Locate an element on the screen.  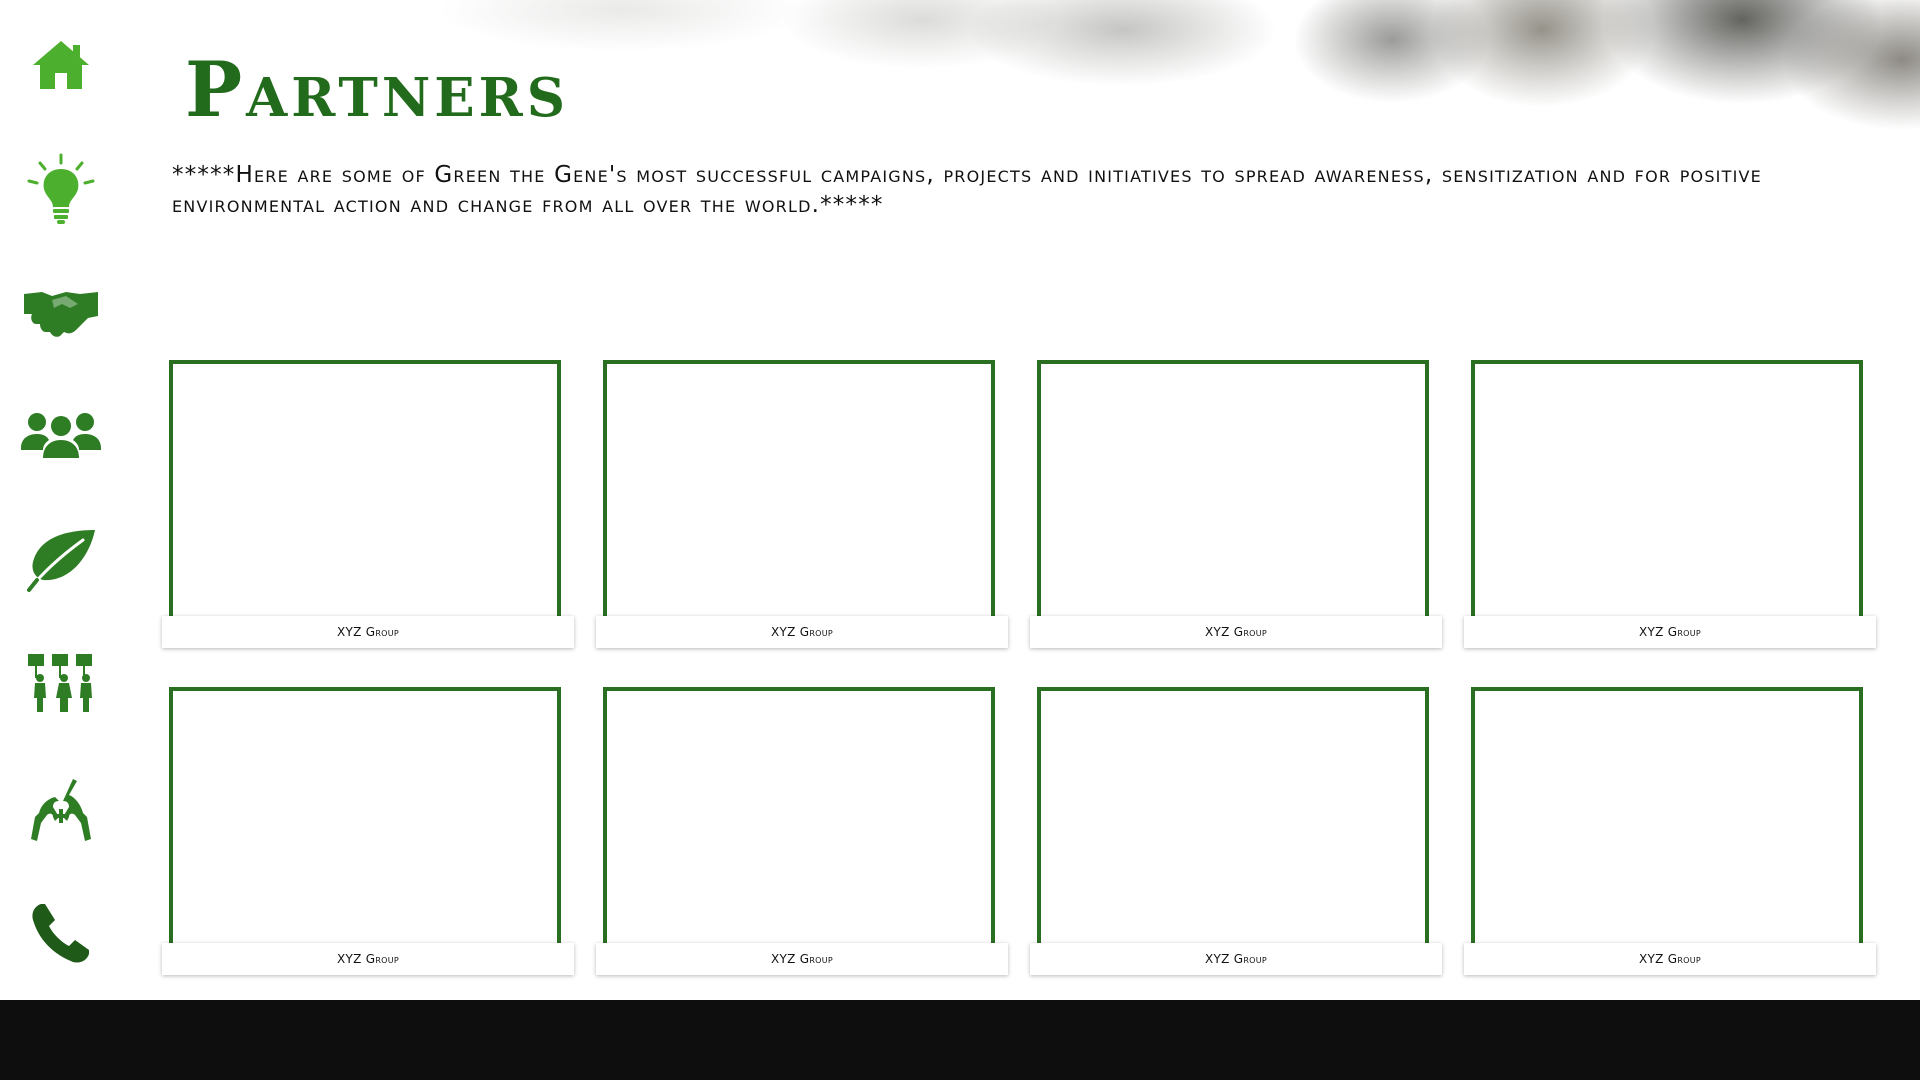
sidebar-item-partners is located at coordinates (61, 313).